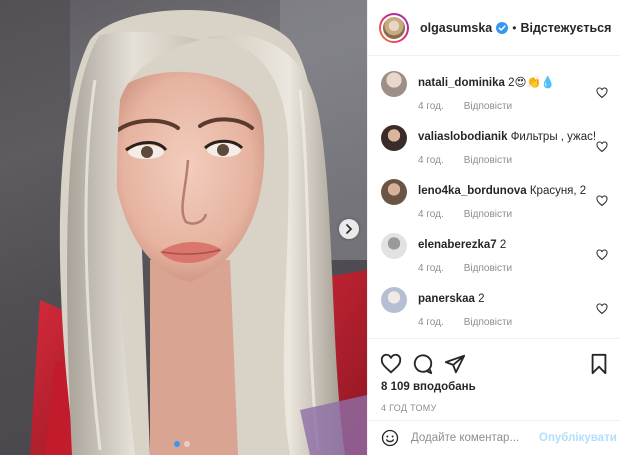 The width and height of the screenshot is (620, 455). I want to click on carousel-dot, so click(187, 444).